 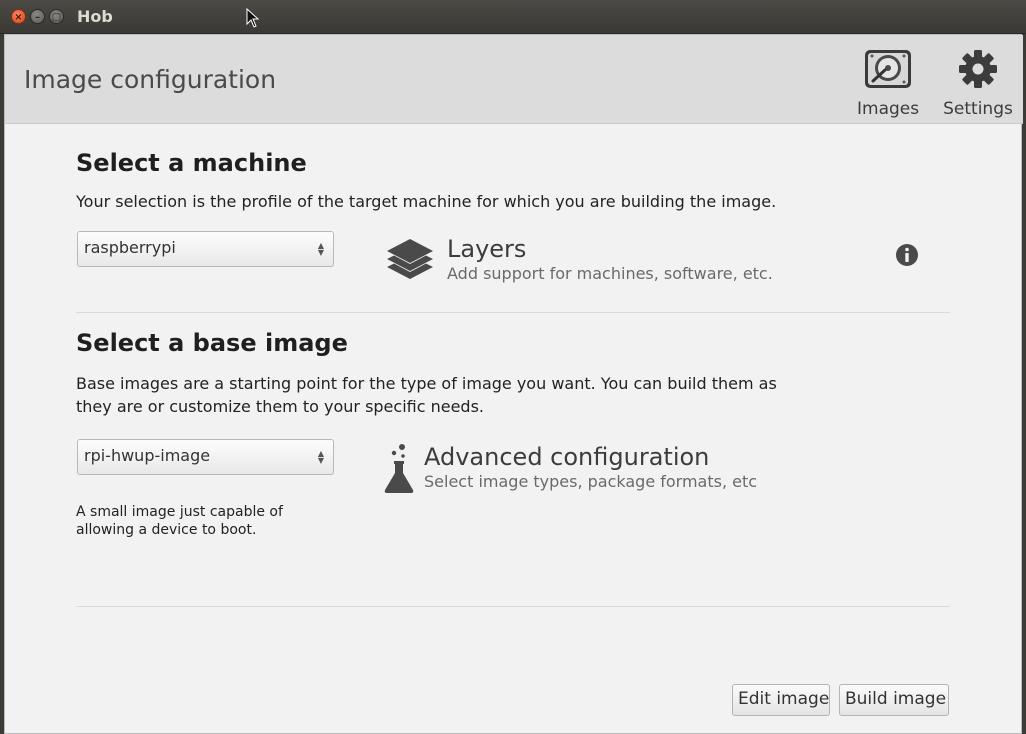 What do you see at coordinates (888, 69) in the screenshot?
I see `hard-disk-icon` at bounding box center [888, 69].